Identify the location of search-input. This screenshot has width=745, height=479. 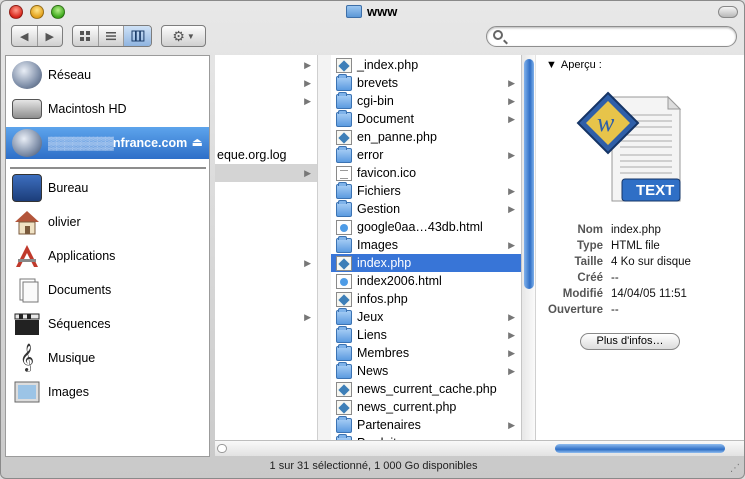
(619, 36).